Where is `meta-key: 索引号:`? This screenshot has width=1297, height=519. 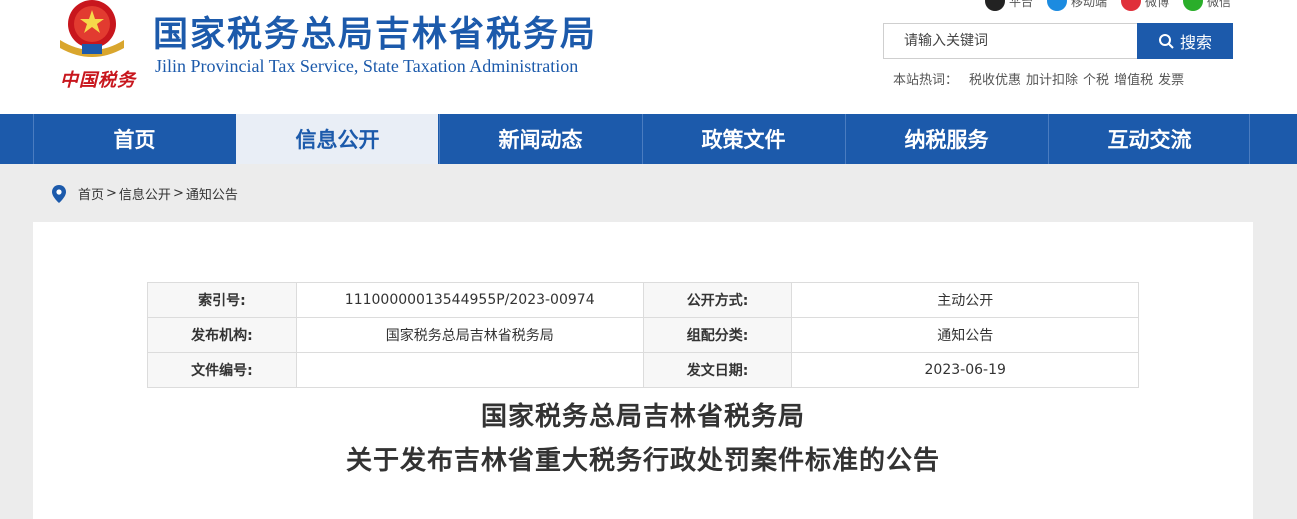 meta-key: 索引号: is located at coordinates (222, 300).